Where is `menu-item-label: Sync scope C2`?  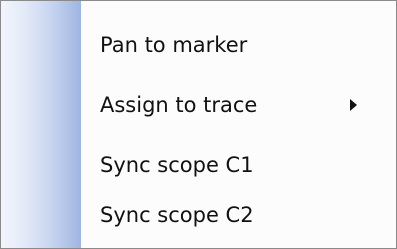
menu-item-label: Sync scope C2 is located at coordinates (177, 215).